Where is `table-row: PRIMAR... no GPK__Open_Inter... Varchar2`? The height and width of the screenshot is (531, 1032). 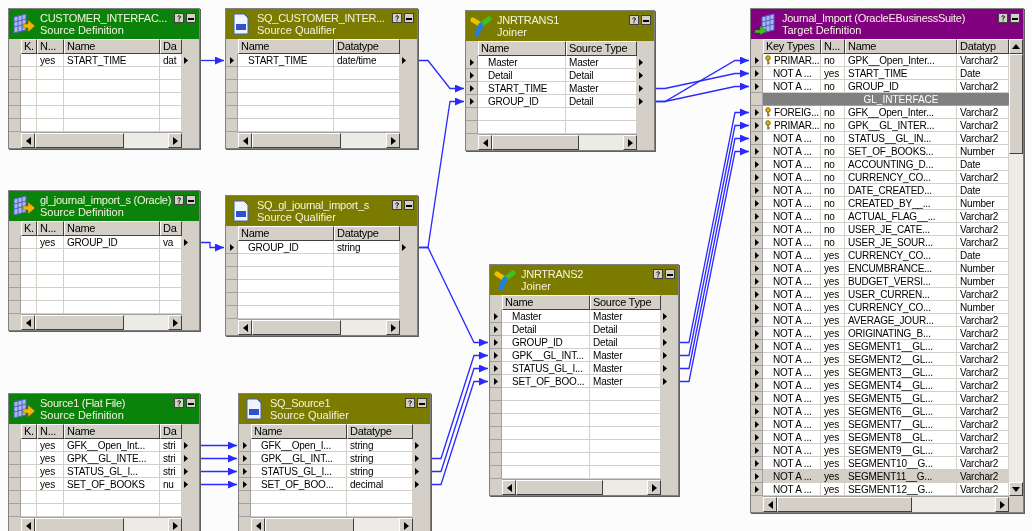 table-row: PRIMAR... no GPK__Open_Inter... Varchar2 is located at coordinates (886, 60).